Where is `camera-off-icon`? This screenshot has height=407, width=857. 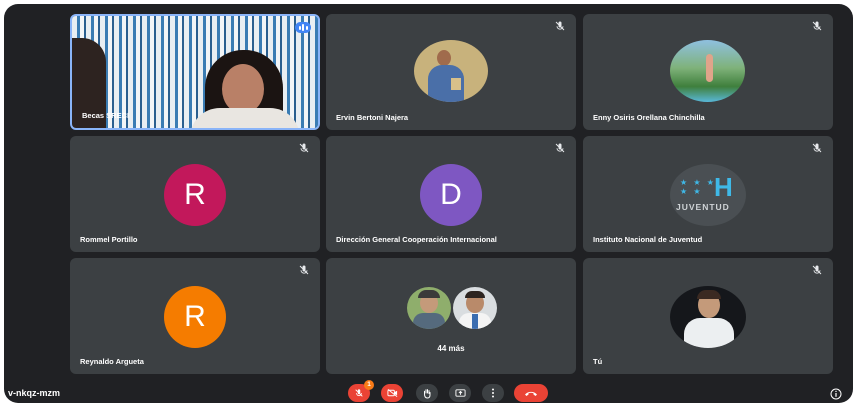
camera-off-icon is located at coordinates (391, 393).